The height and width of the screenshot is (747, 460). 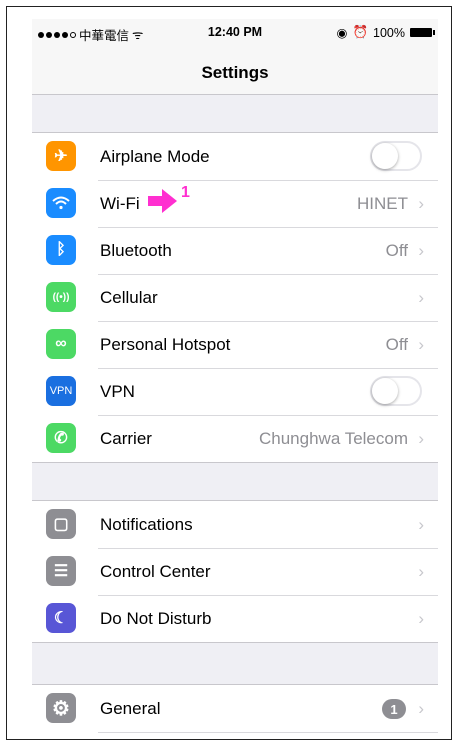 I want to click on navigation-bar: Settings, so click(x=235, y=70).